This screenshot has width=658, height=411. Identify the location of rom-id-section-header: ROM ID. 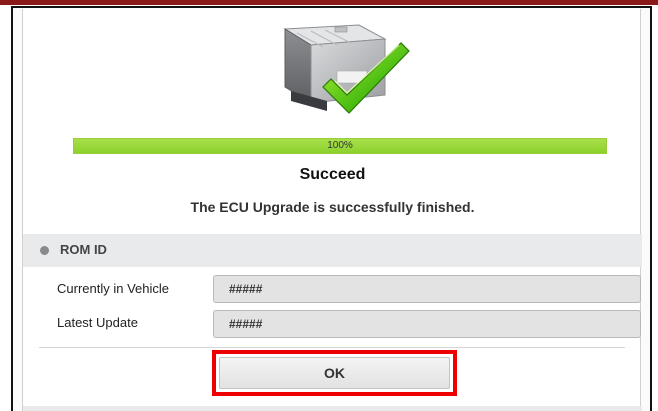
(332, 250).